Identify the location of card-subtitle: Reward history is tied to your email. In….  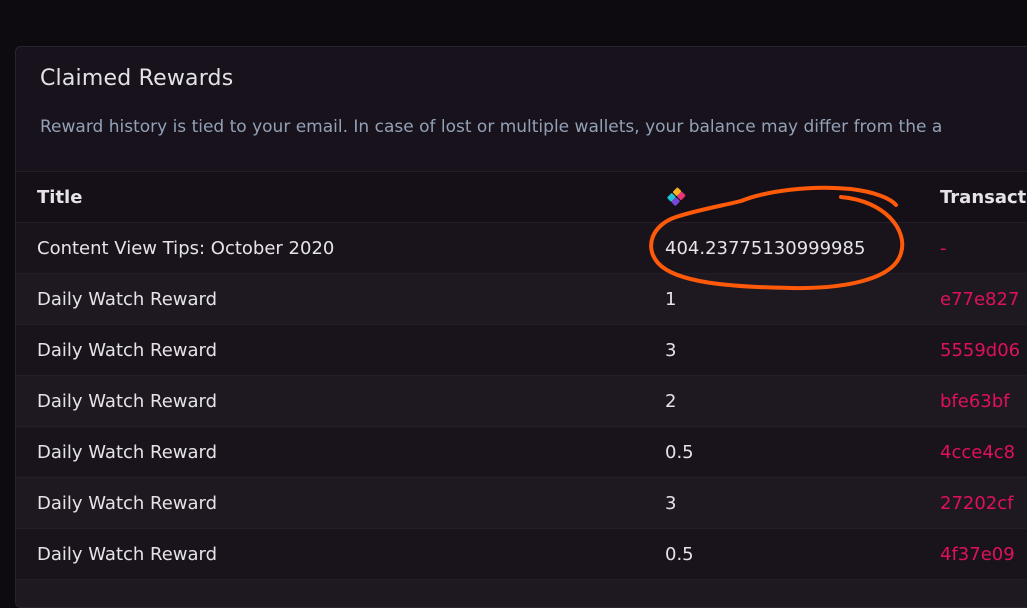
(491, 127).